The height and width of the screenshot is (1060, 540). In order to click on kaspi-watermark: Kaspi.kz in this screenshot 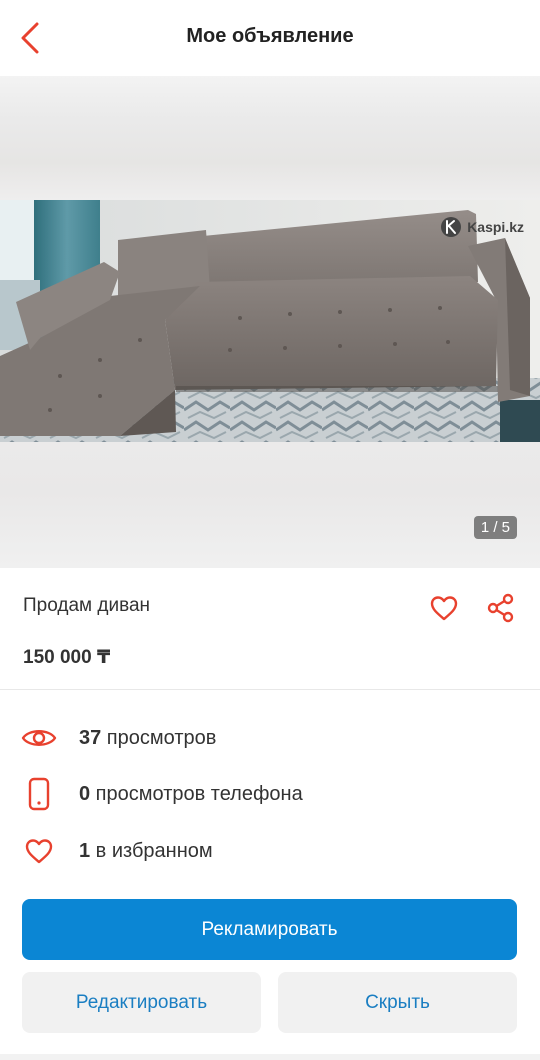, I will do `click(482, 227)`.